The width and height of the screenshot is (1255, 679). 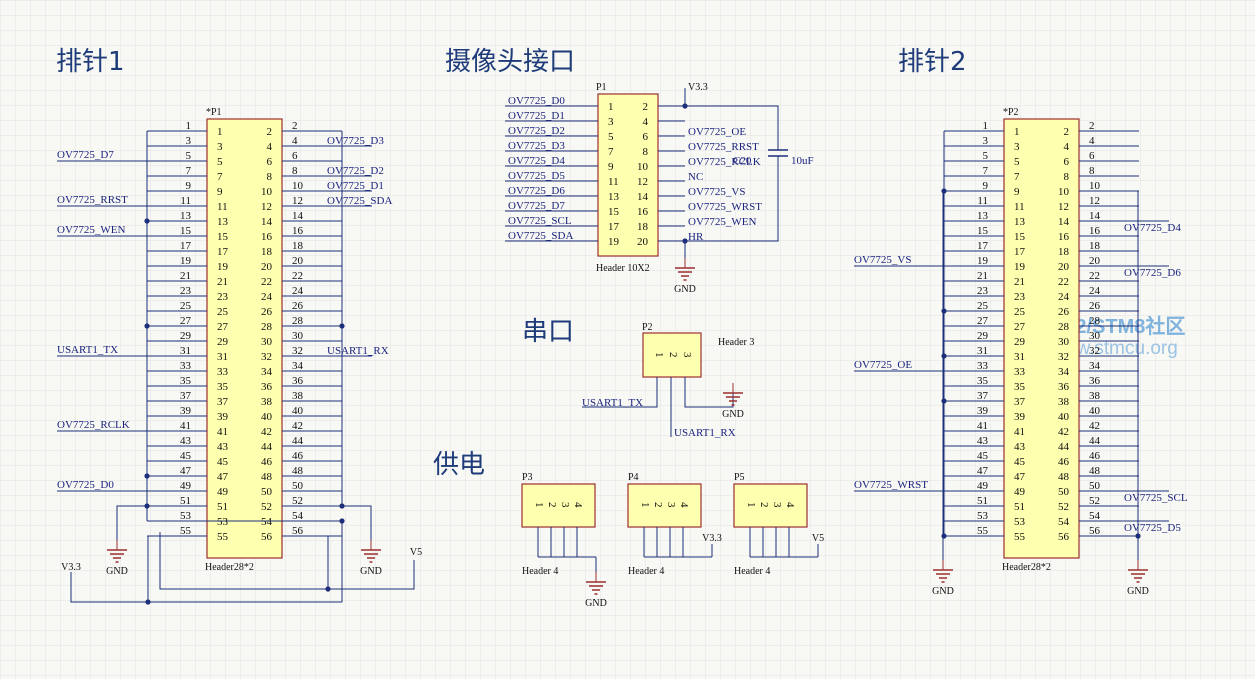 I want to click on header2-pin-number: 33, so click(x=1020, y=372).